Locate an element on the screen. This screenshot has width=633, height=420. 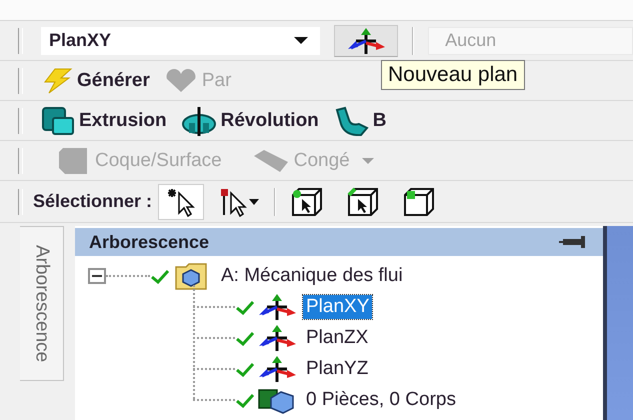
selection-button is located at coordinates (181, 202).